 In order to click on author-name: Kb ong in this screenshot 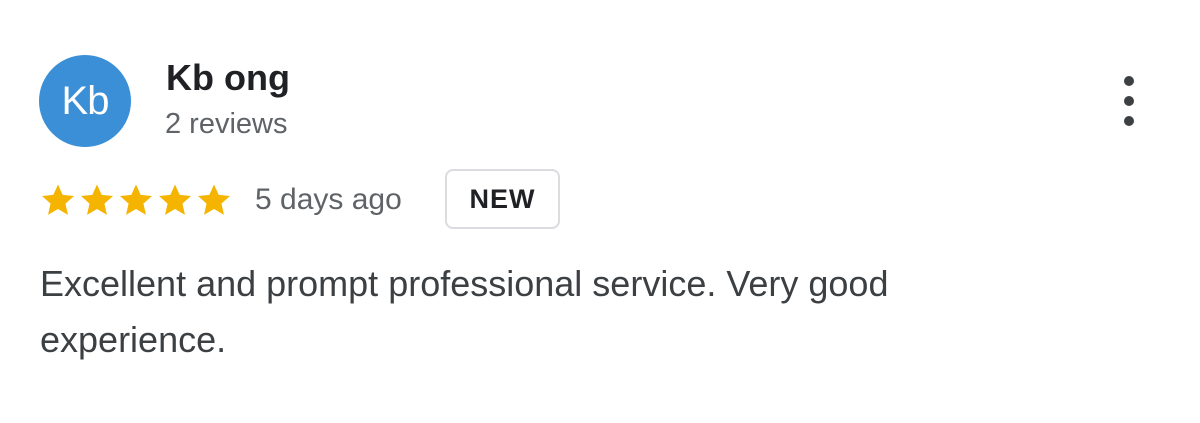, I will do `click(228, 78)`.